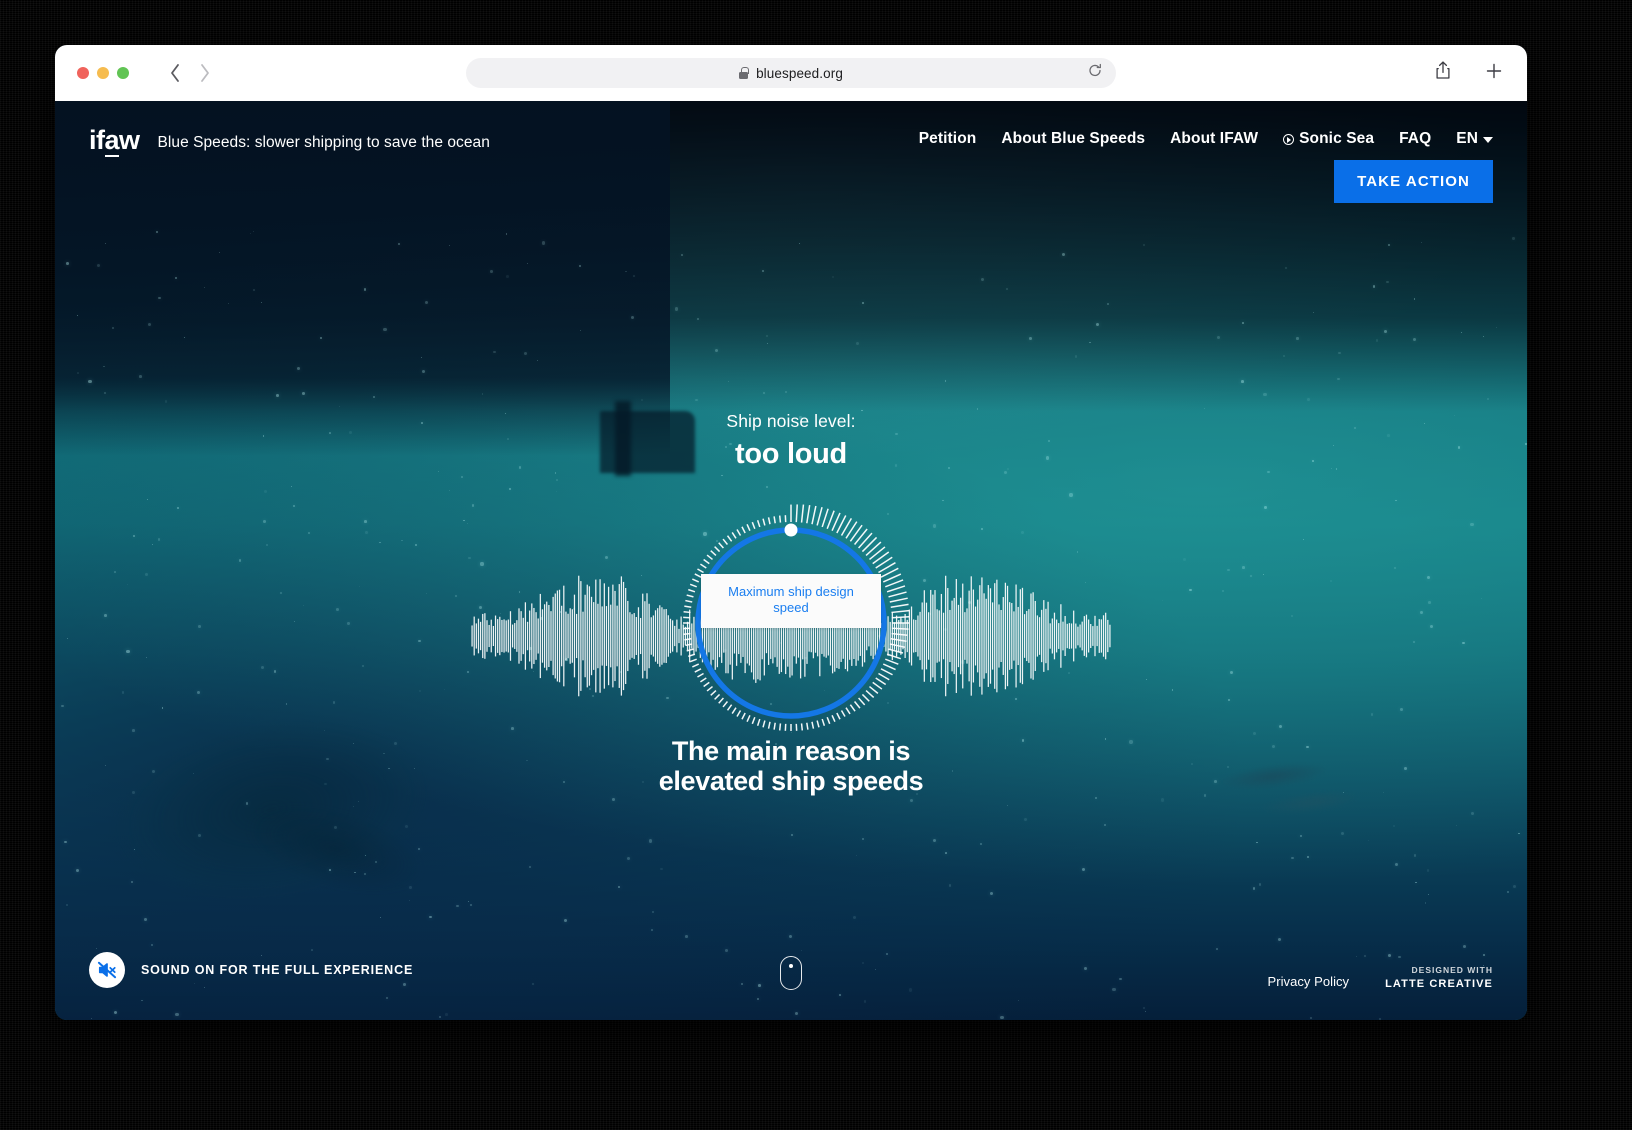  Describe the element at coordinates (1488, 140) in the screenshot. I see `chevron-down-icon` at that location.